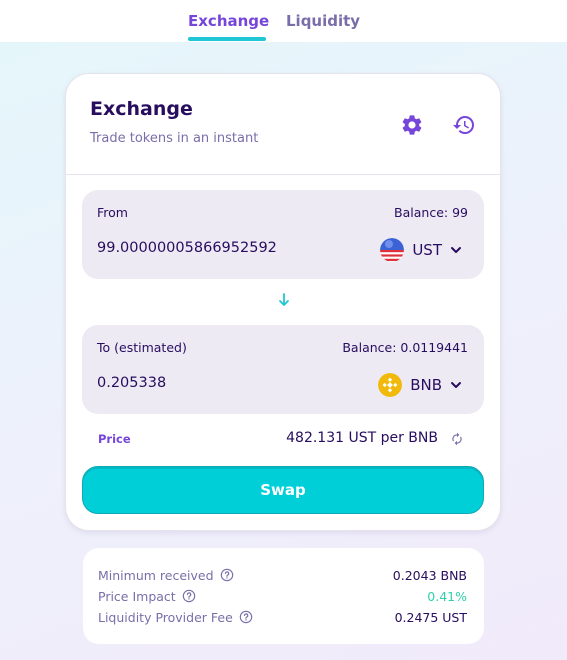 This screenshot has height=660, width=567. Describe the element at coordinates (282, 617) in the screenshot. I see `detail-lp-fee: Liquidity Provider Fee 0.2475 UST` at that location.